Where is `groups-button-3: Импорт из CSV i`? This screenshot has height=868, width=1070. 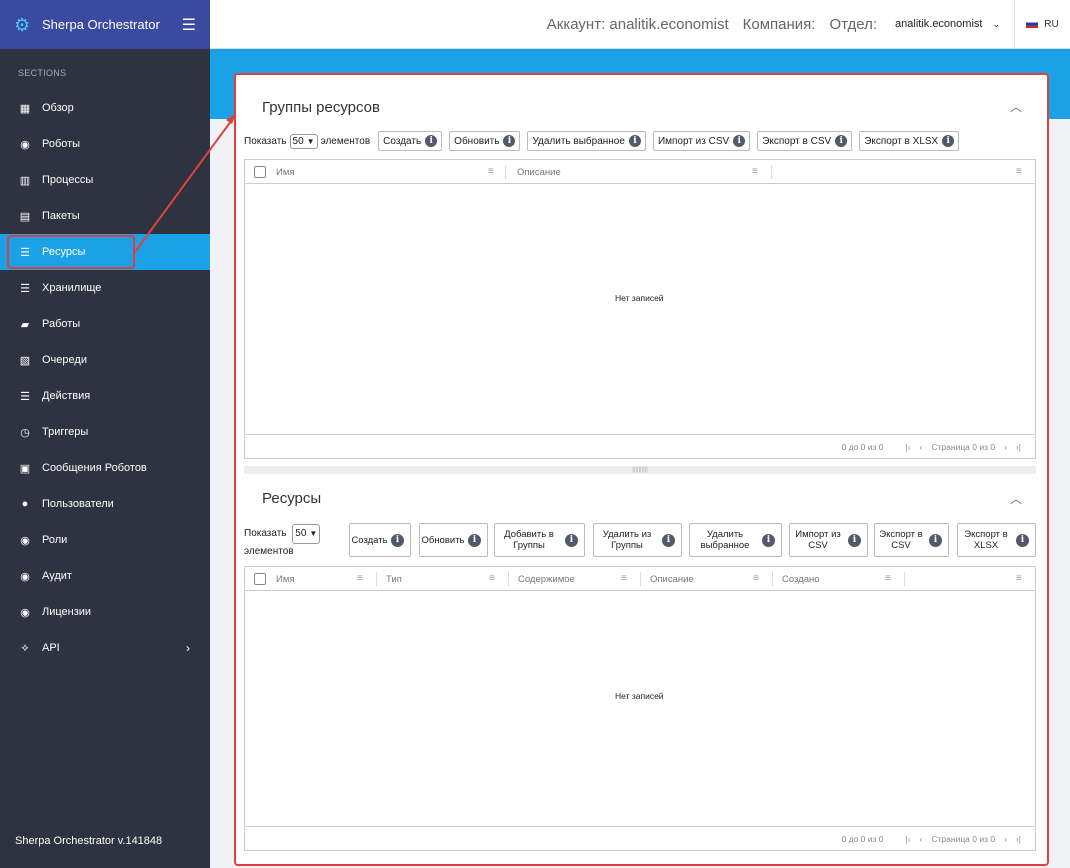
groups-button-3: Импорт из CSV i is located at coordinates (701, 141).